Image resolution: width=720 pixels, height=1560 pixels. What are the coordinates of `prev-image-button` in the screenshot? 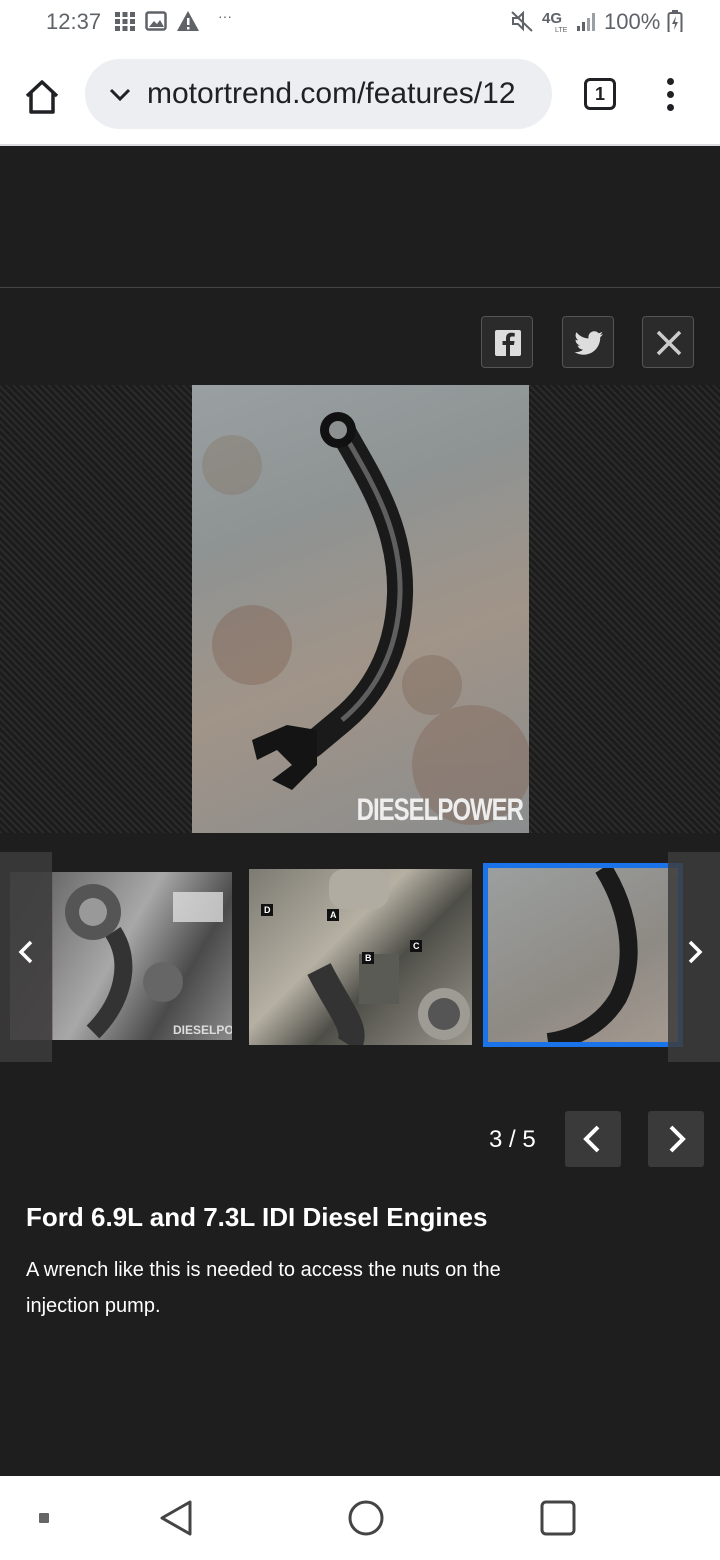 It's located at (593, 1139).